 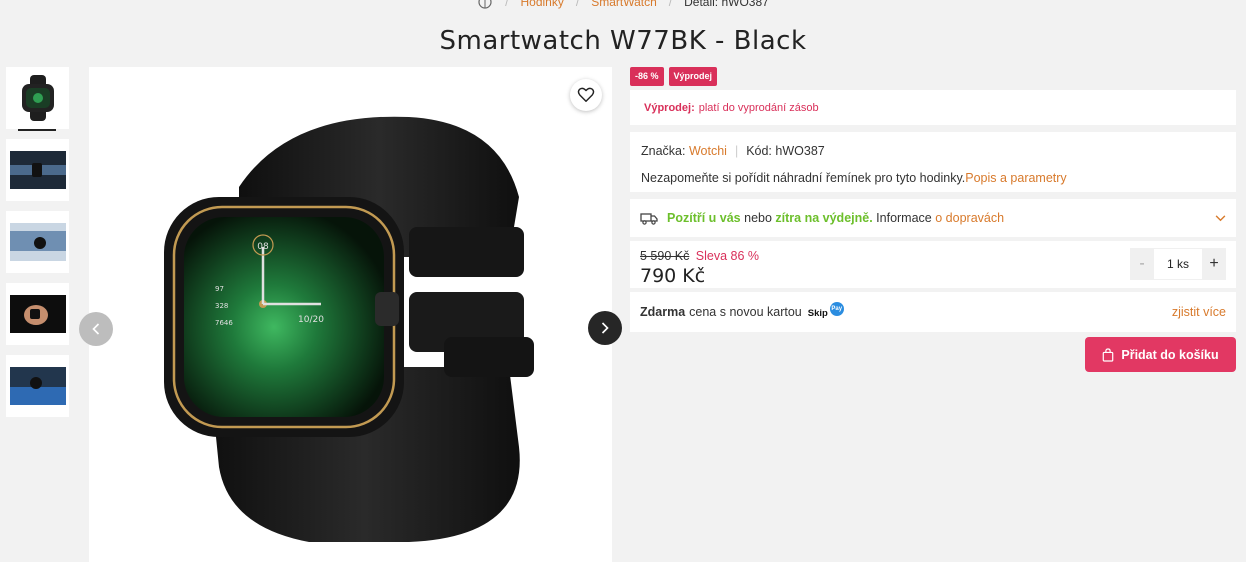 I want to click on breadcrumb: / Hodinky / SmartWatch / Detail: hWO387, so click(x=623, y=6).